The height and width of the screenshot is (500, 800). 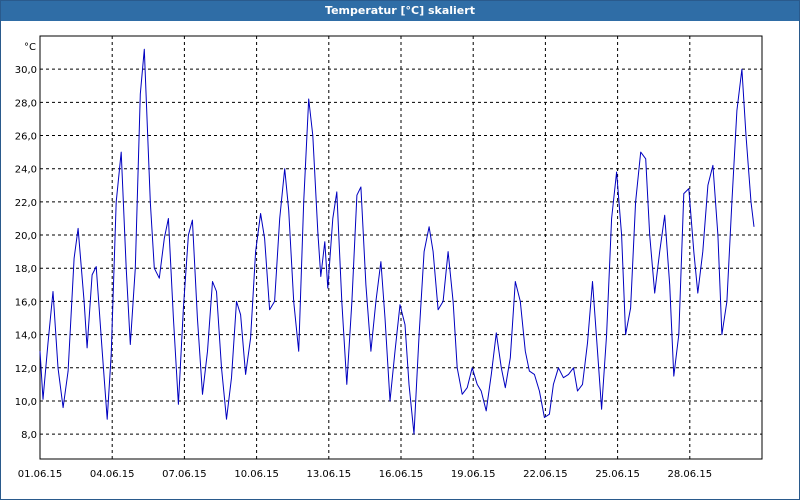 What do you see at coordinates (690, 474) in the screenshot?
I see `x-tick-label: 28.06.15` at bounding box center [690, 474].